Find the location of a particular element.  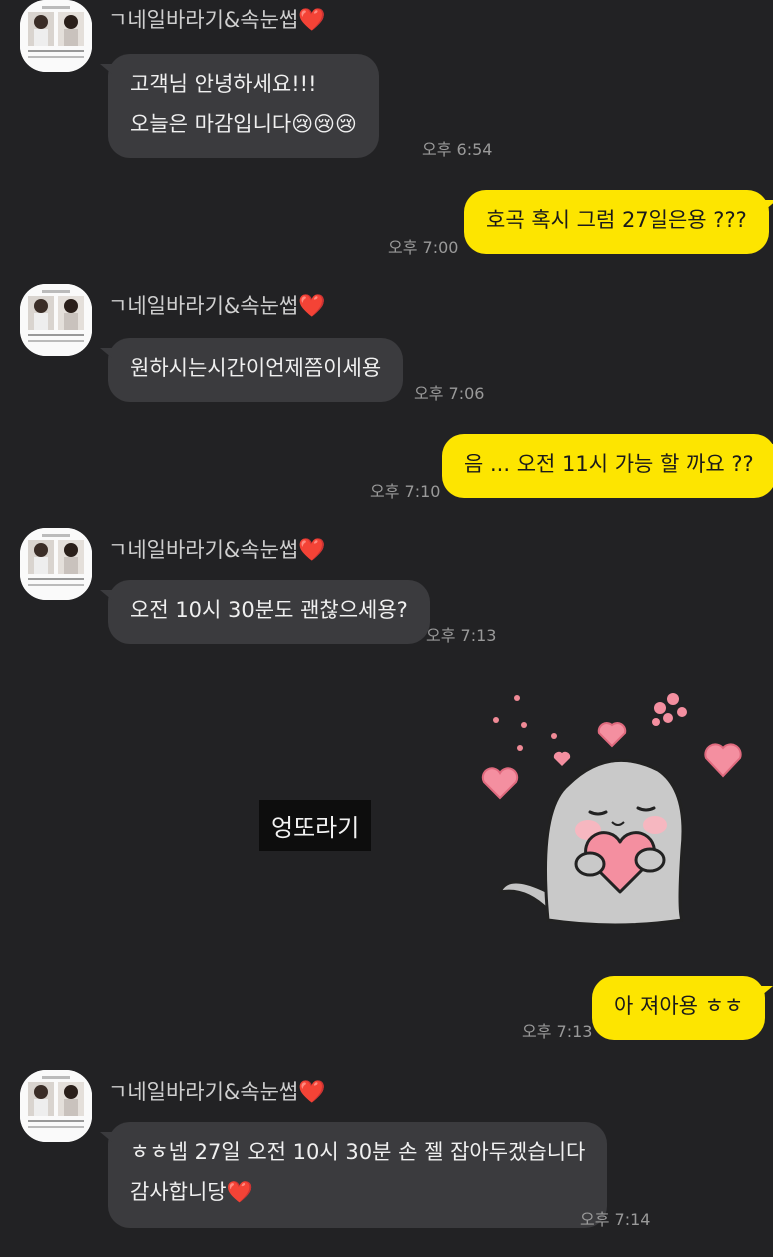

message-time: 오후 7:06 is located at coordinates (449, 393).